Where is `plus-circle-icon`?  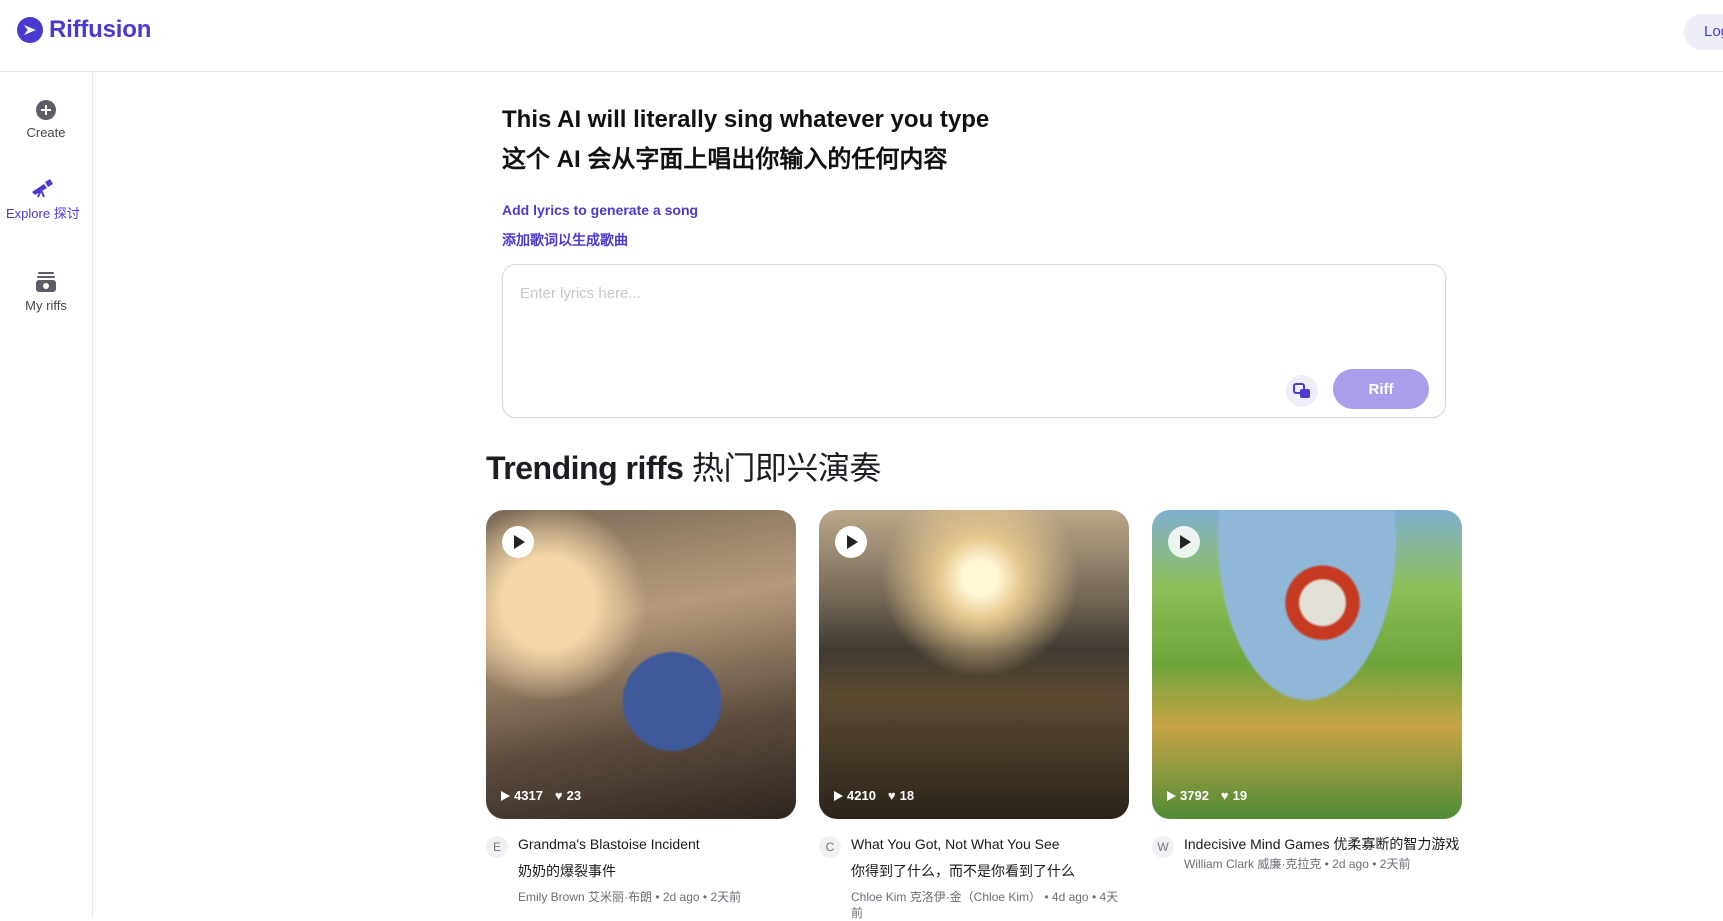 plus-circle-icon is located at coordinates (46, 110).